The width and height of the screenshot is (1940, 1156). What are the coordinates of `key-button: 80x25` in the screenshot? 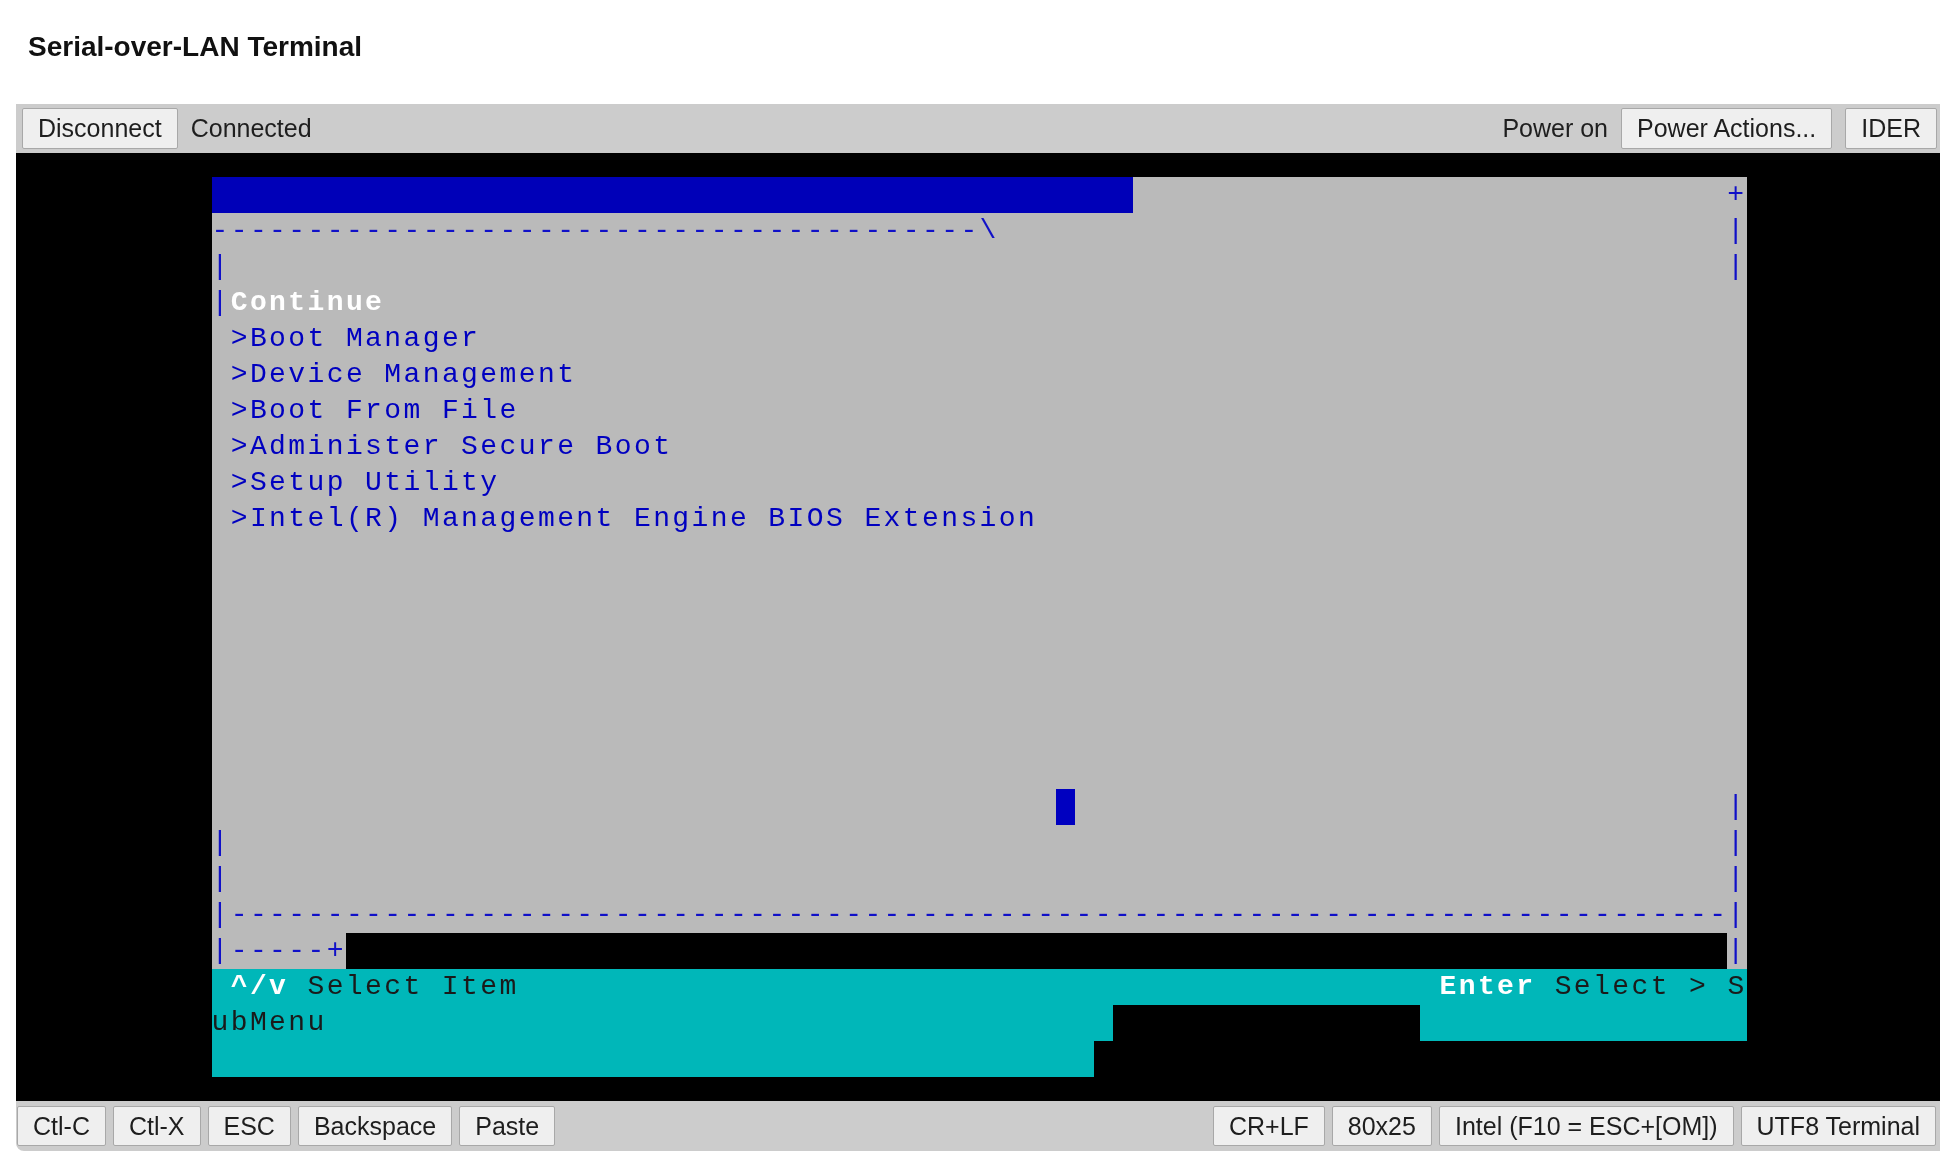 It's located at (1381, 1126).